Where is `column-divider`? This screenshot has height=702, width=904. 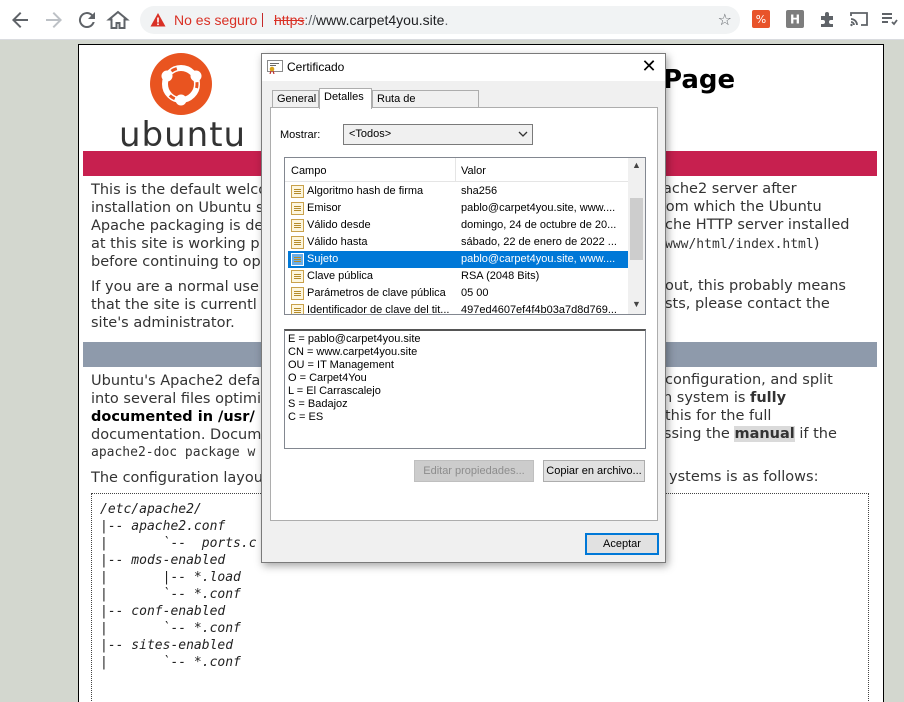 column-divider is located at coordinates (455, 170).